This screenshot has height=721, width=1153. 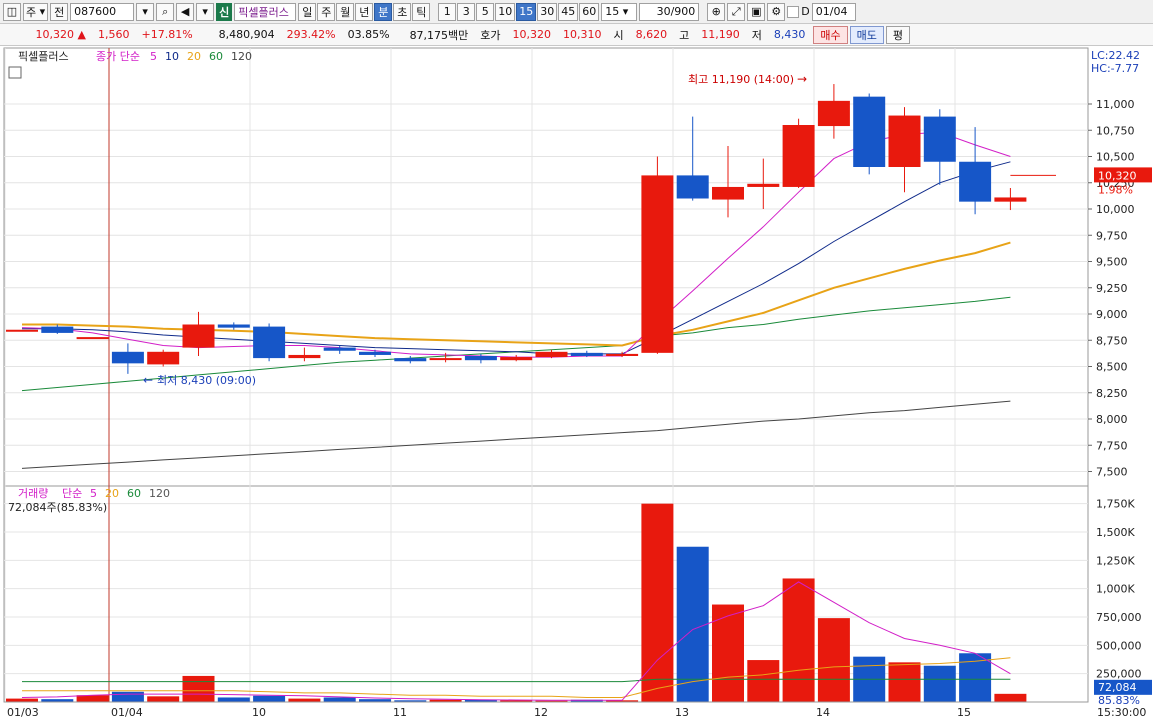 What do you see at coordinates (1119, 700) in the screenshot?
I see `current-volume-pct-tag: 85.83%` at bounding box center [1119, 700].